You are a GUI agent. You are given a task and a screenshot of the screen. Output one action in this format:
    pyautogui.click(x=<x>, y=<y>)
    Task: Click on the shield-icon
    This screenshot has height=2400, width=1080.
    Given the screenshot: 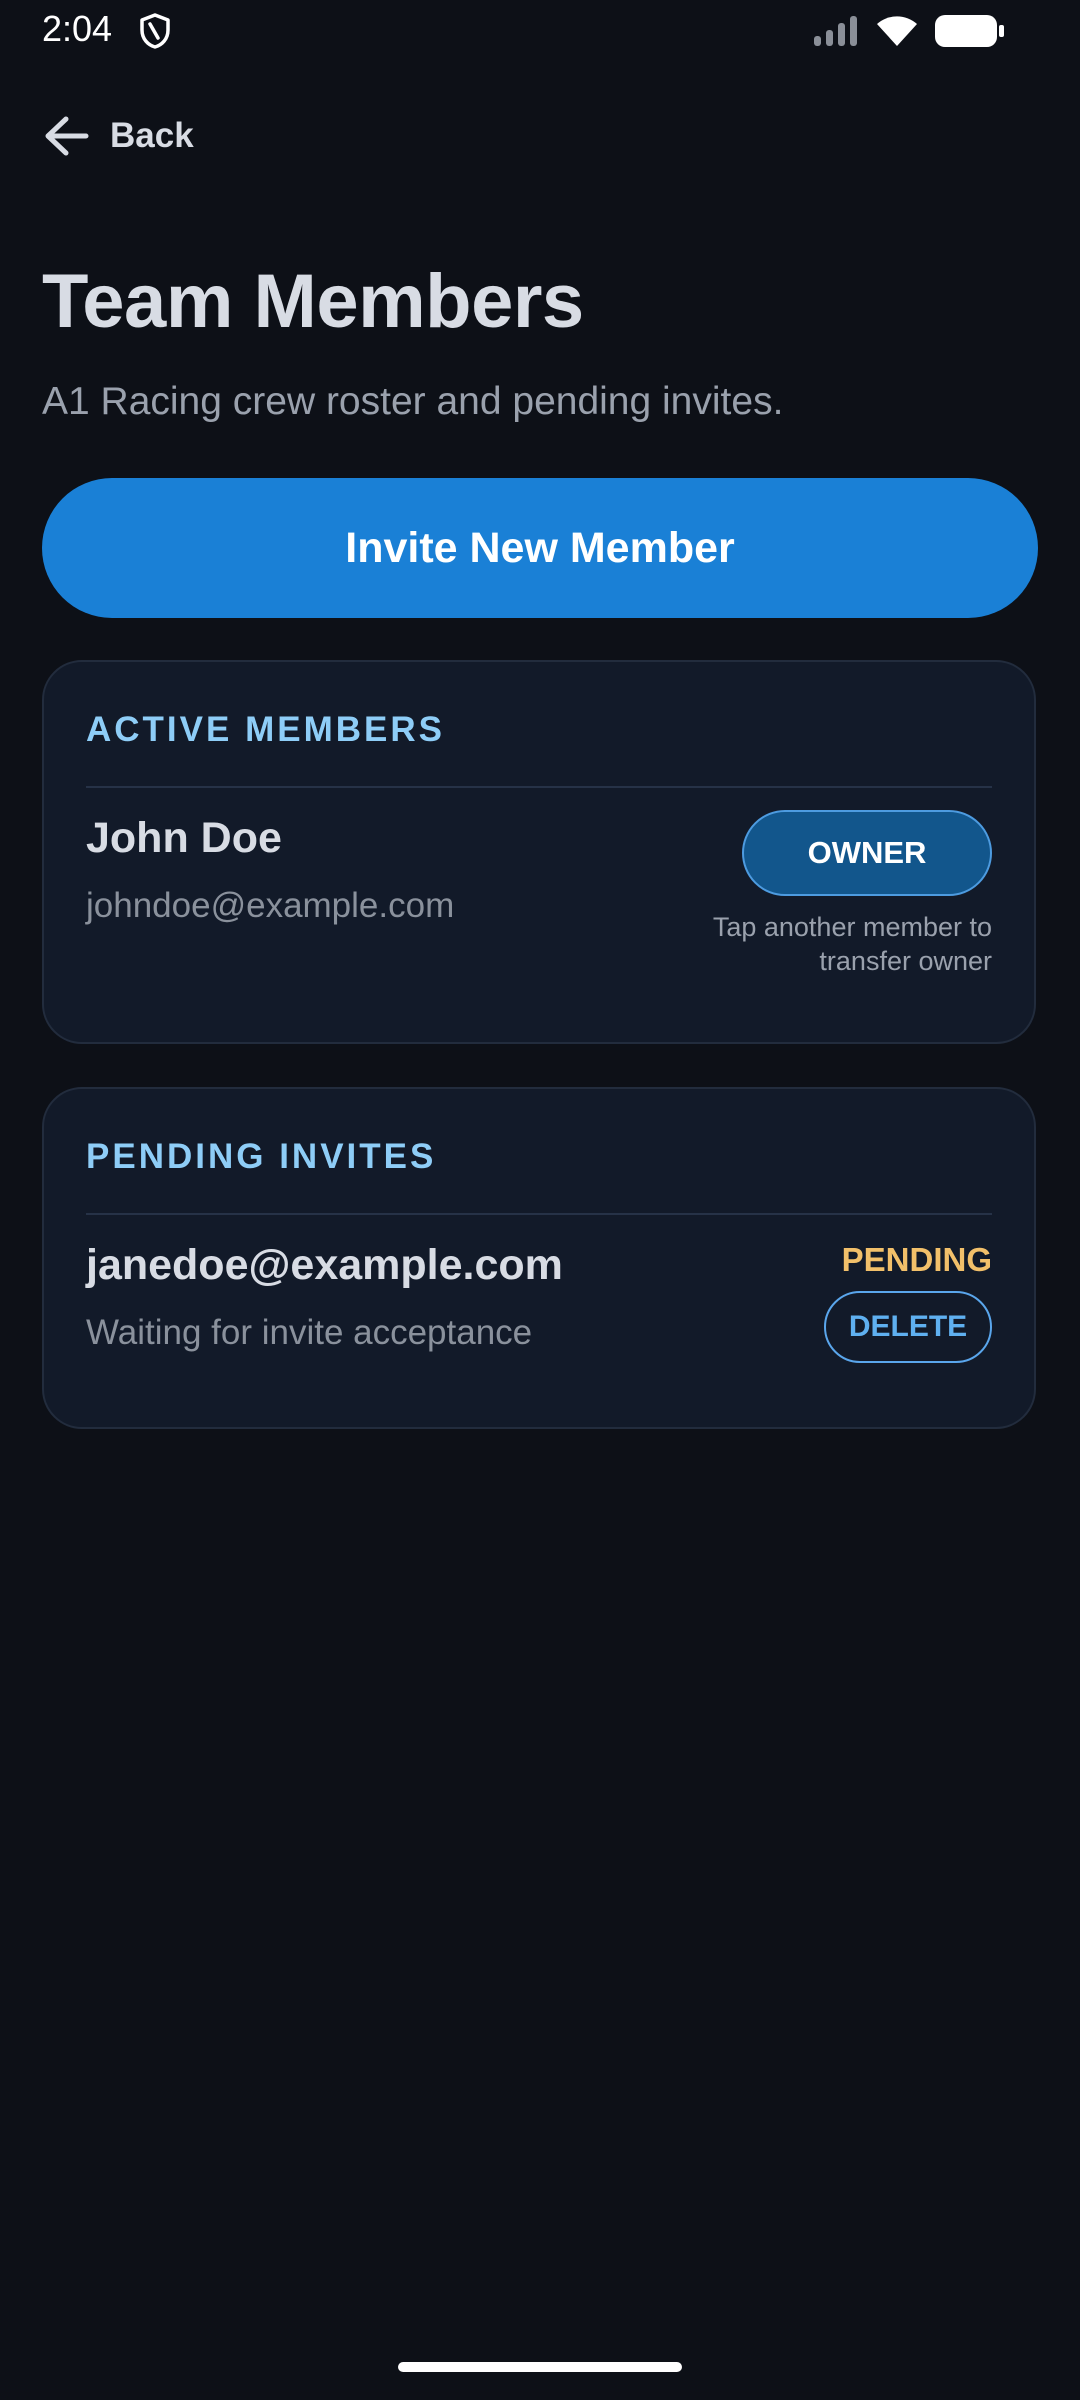 What is the action you would take?
    pyautogui.click(x=155, y=31)
    